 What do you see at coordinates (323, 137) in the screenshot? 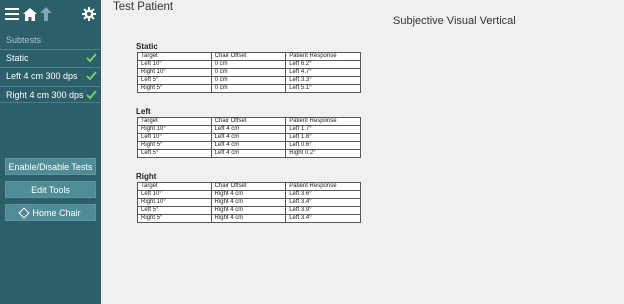
I see `table-cell: Left 1.8°` at bounding box center [323, 137].